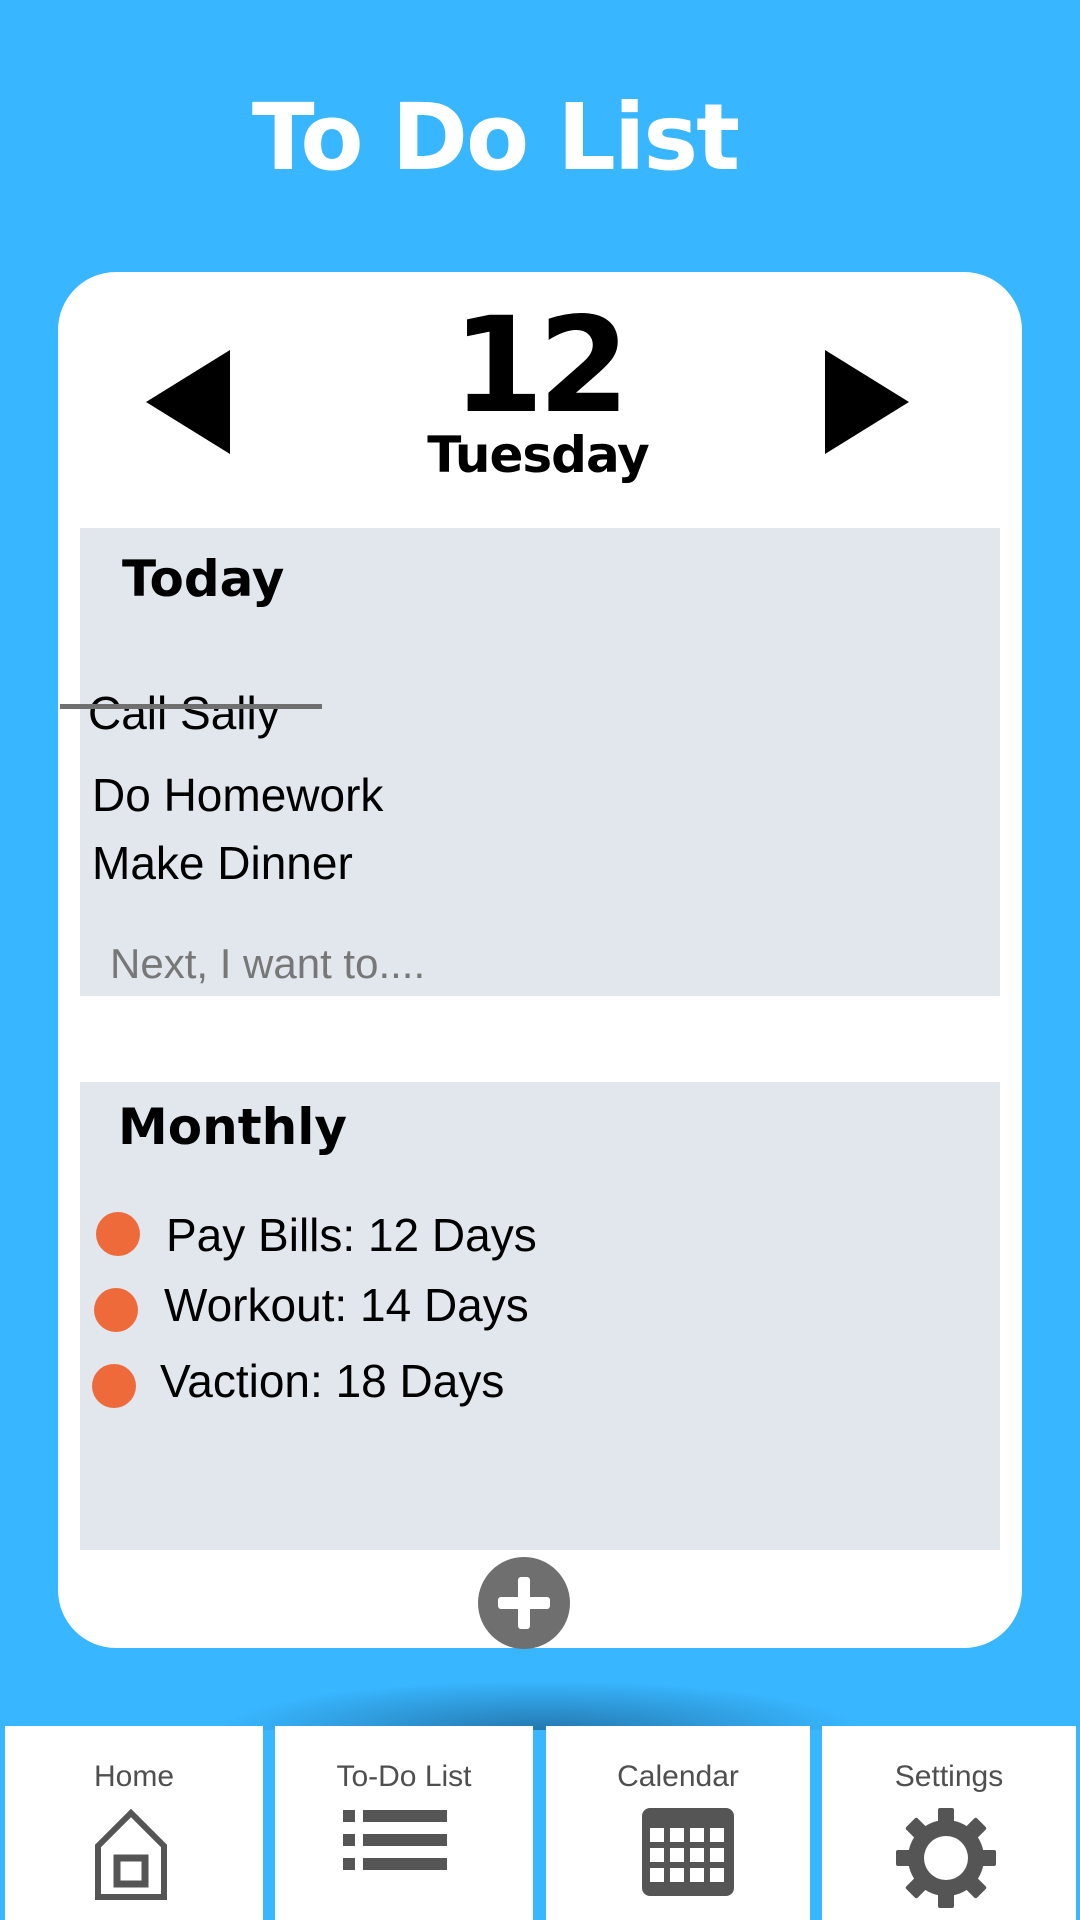  I want to click on monthly-title: Monthly, so click(232, 1127).